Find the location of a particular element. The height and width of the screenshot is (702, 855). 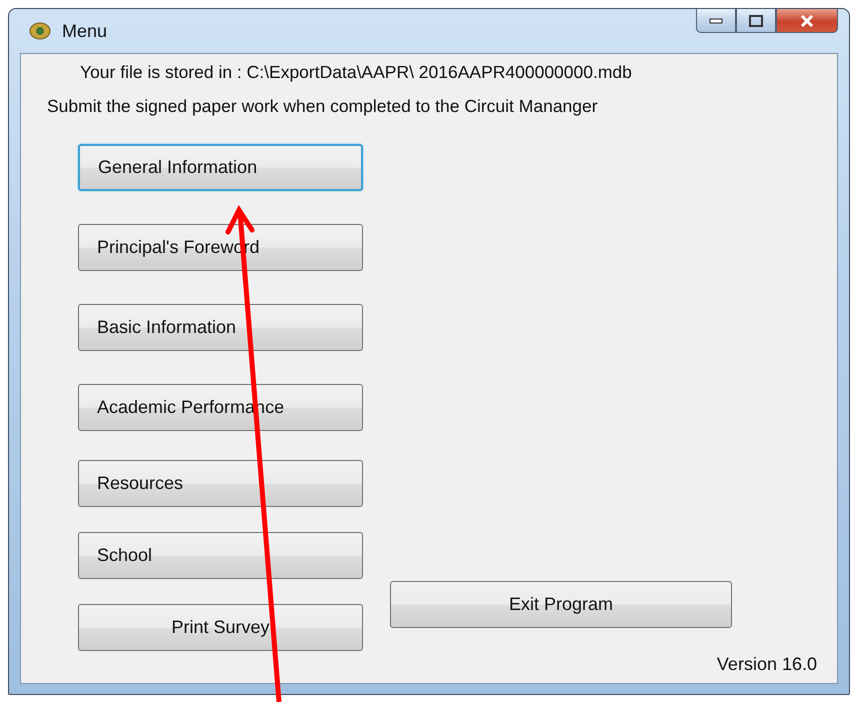

menu-button: Print Survey is located at coordinates (220, 627).